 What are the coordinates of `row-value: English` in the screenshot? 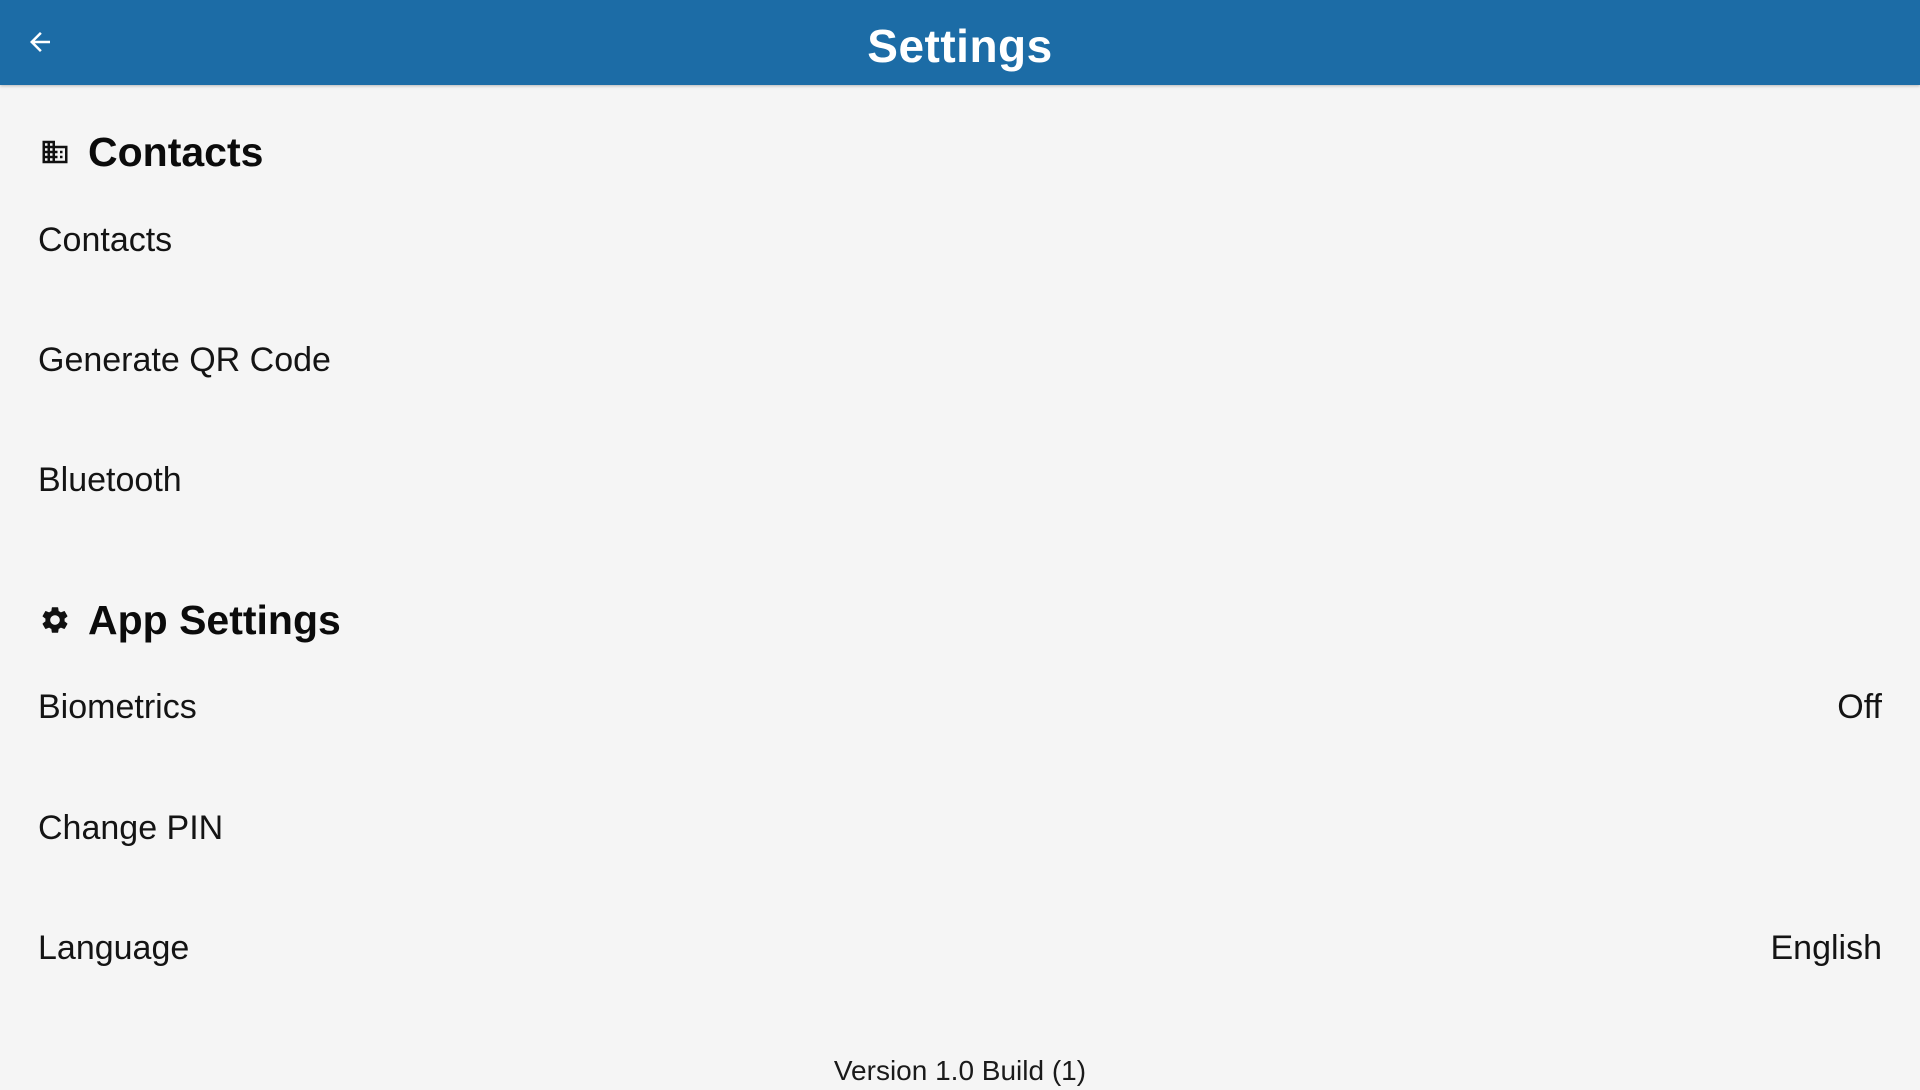 It's located at (1826, 948).